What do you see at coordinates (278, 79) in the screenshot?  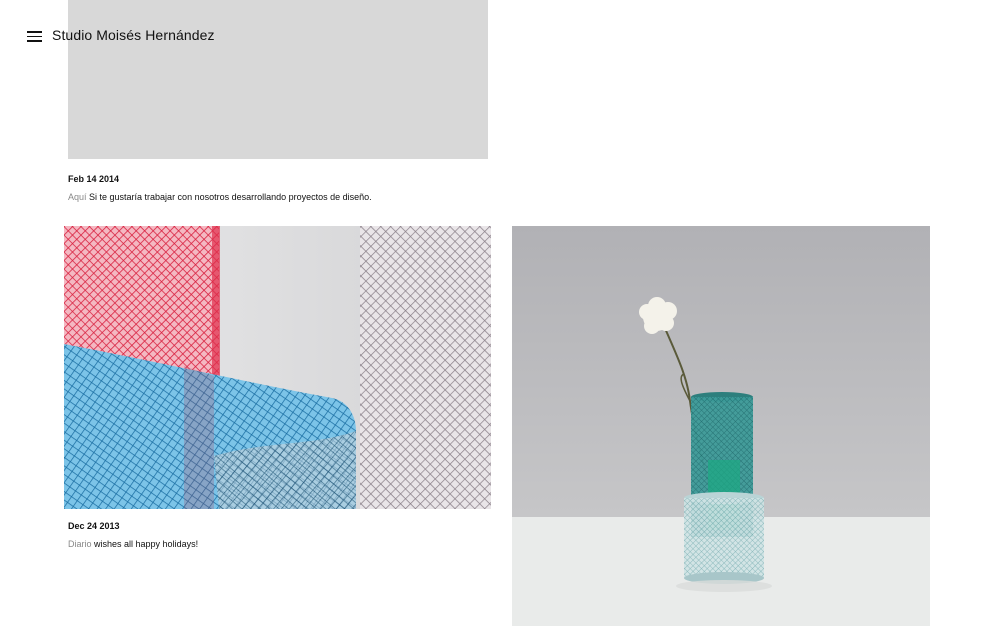 I see `post-image-placeholder` at bounding box center [278, 79].